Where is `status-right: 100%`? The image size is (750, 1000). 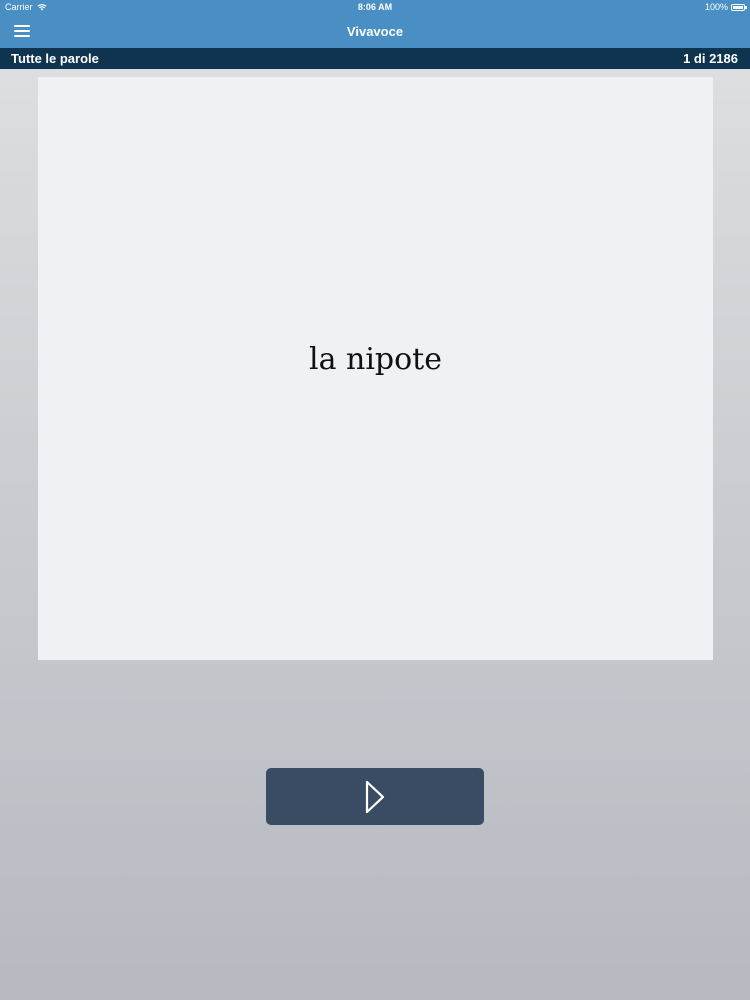
status-right: 100% is located at coordinates (725, 7).